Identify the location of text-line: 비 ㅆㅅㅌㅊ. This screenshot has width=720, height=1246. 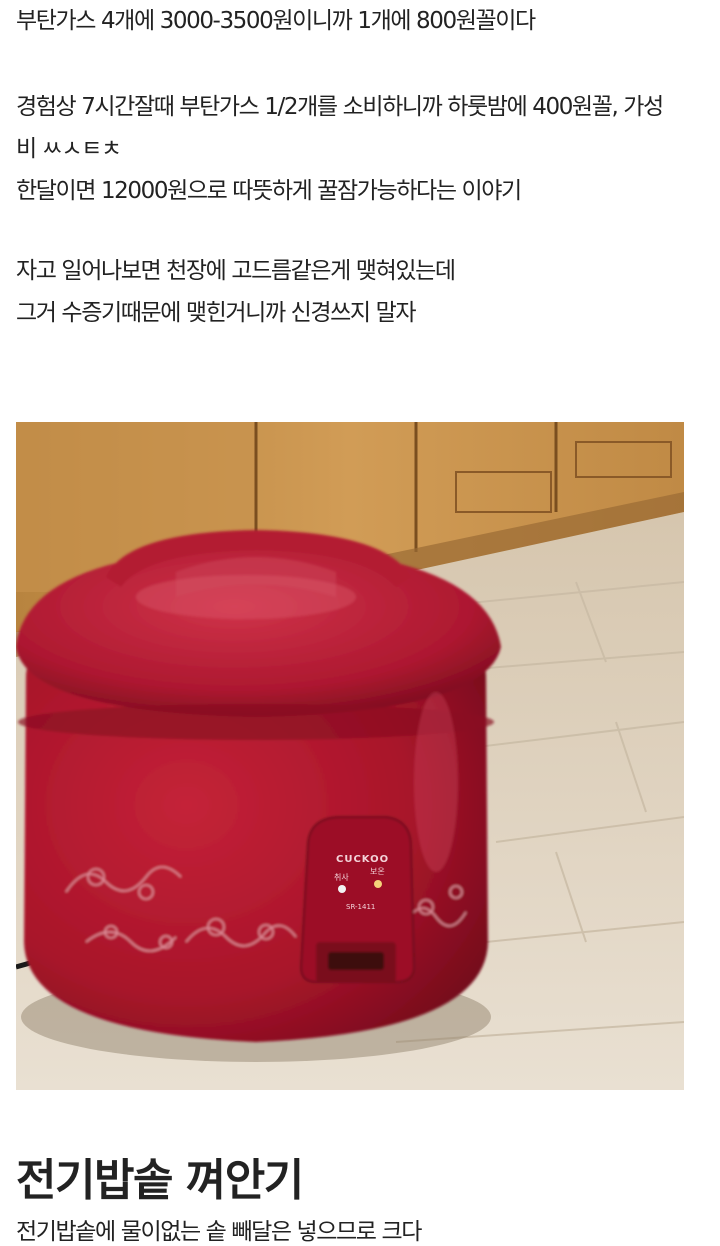
(69, 149).